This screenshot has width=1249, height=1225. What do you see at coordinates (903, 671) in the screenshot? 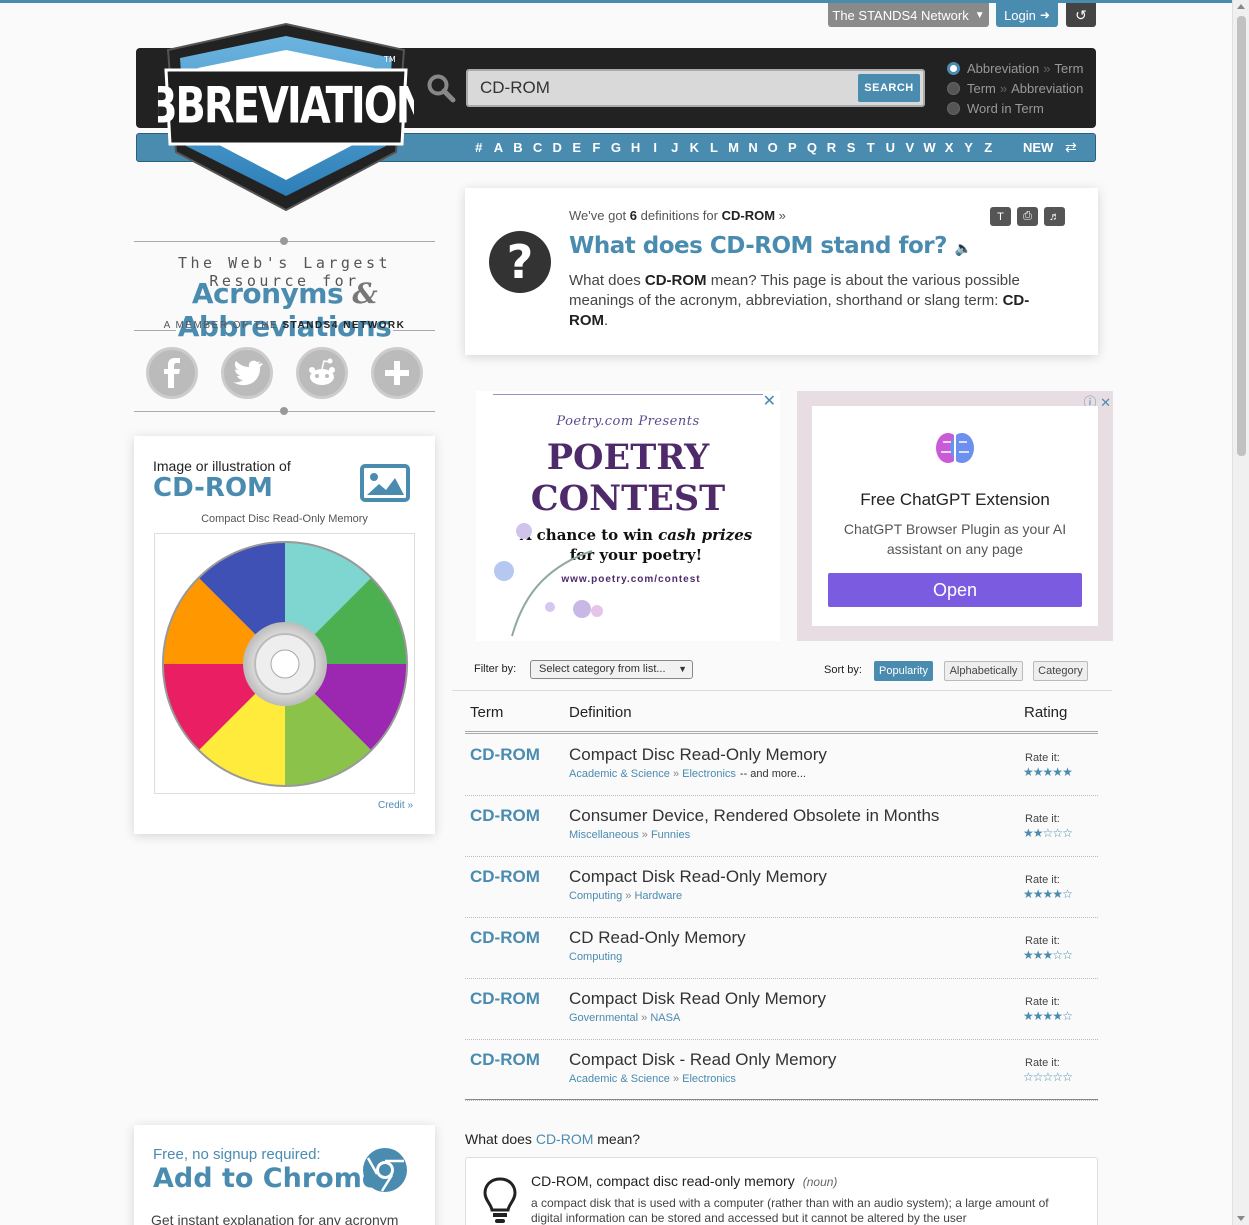
I see `sort-option-button: Popularity` at bounding box center [903, 671].